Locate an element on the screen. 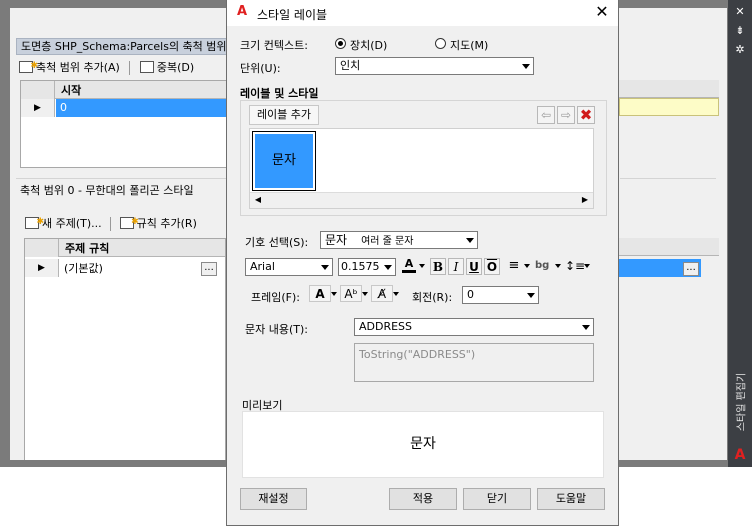  polygon-style-section-title: 축척 범위 0 - 무한대의 폴리곤 스타일 is located at coordinates (107, 190).